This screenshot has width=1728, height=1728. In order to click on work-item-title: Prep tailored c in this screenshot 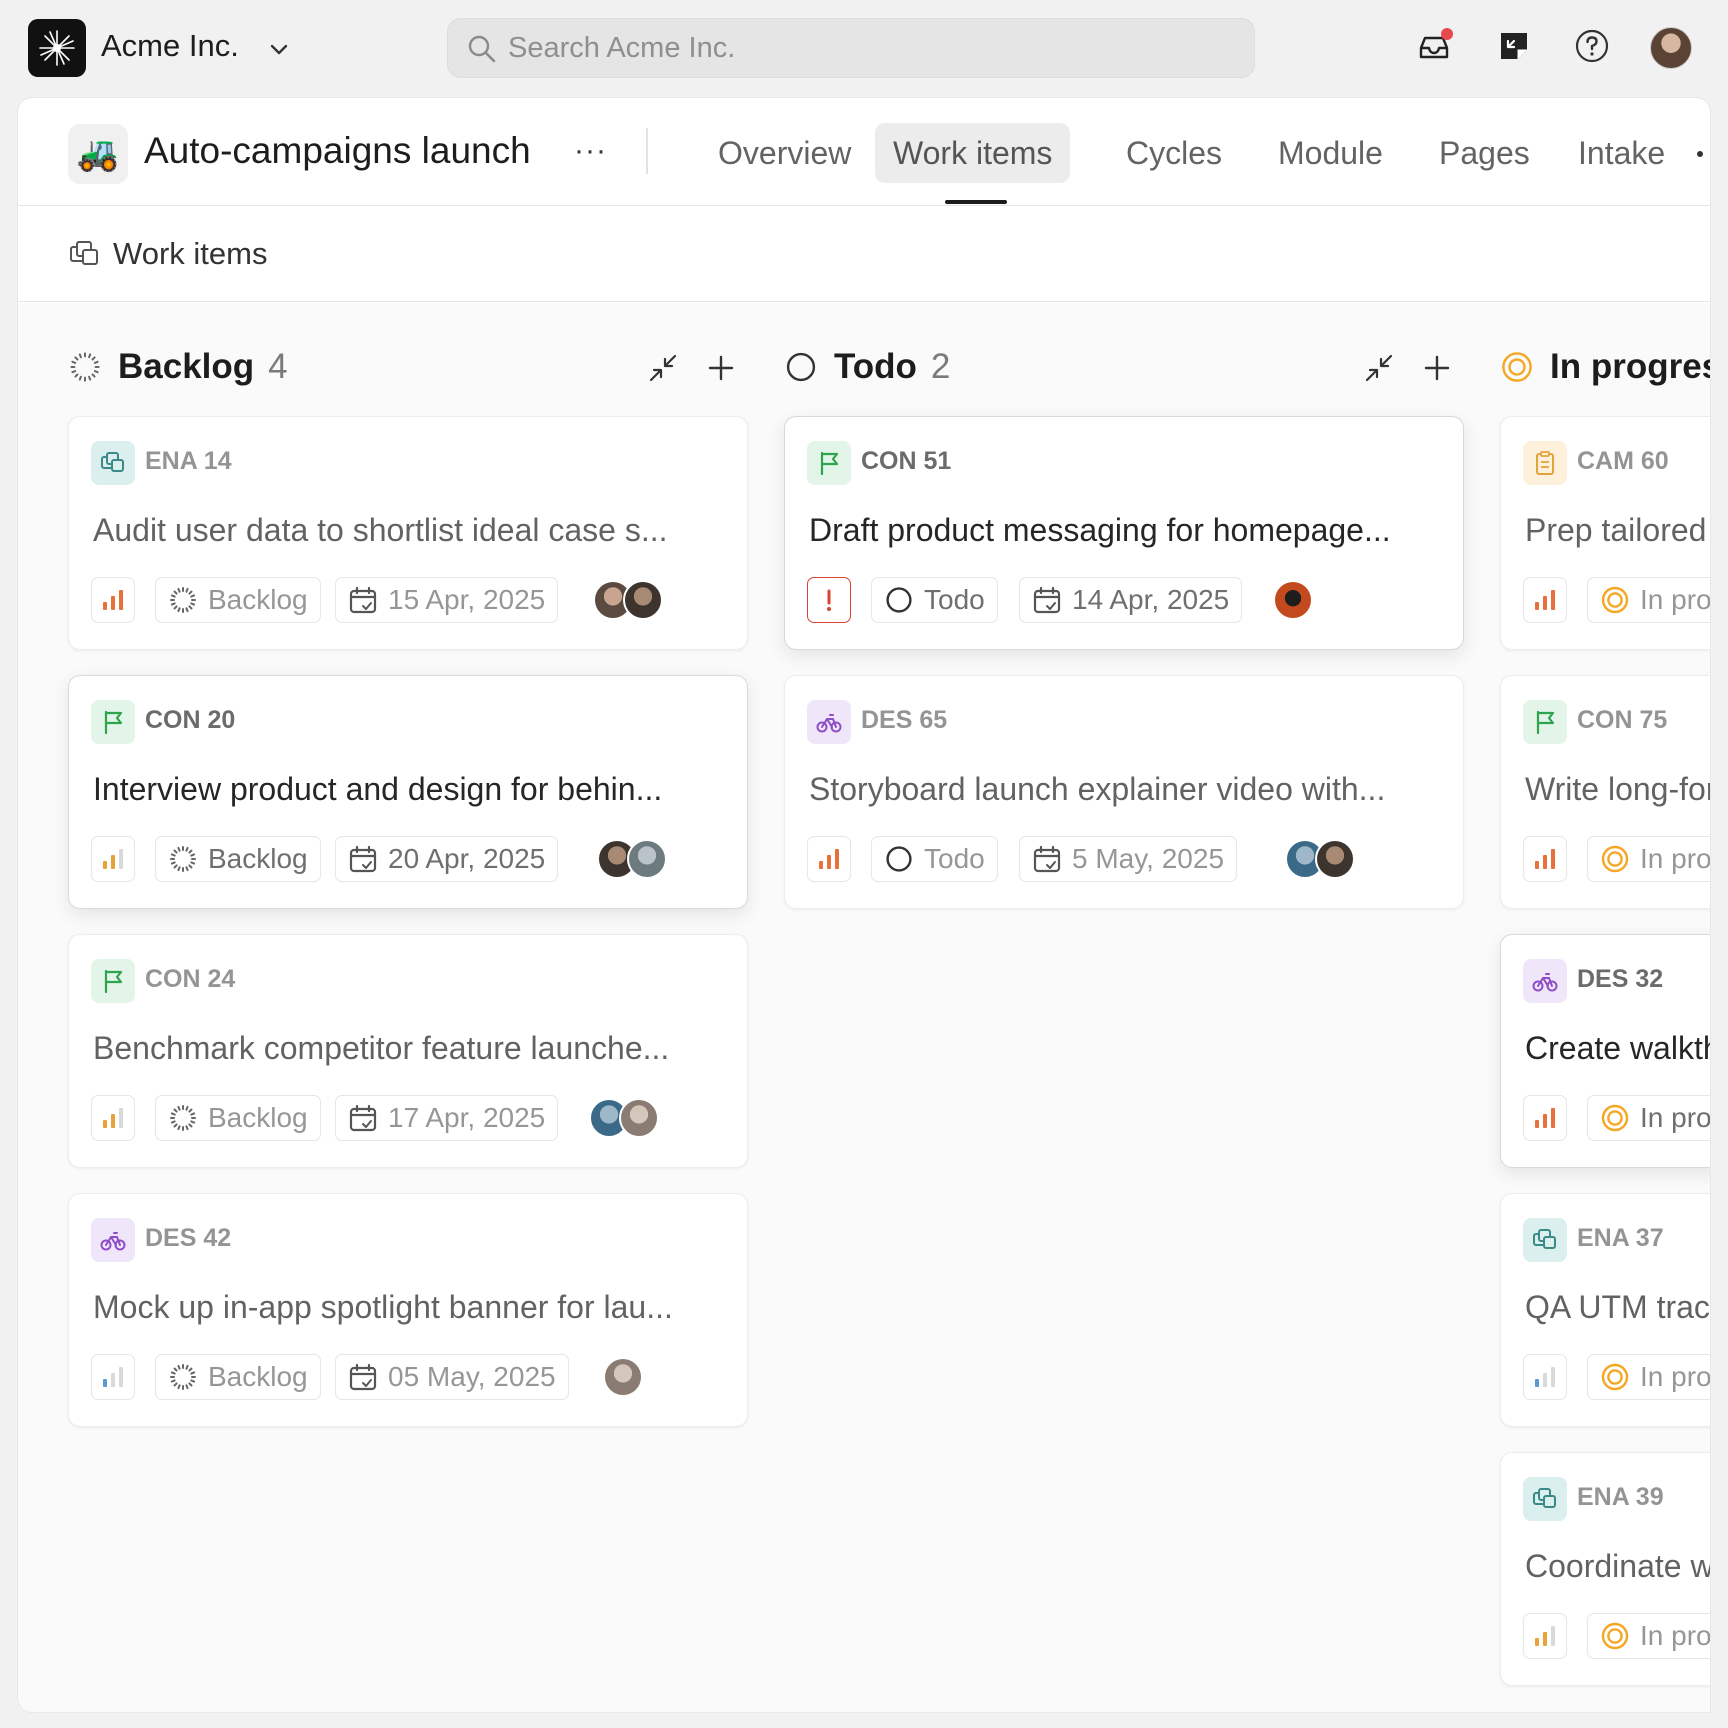, I will do `click(1617, 530)`.